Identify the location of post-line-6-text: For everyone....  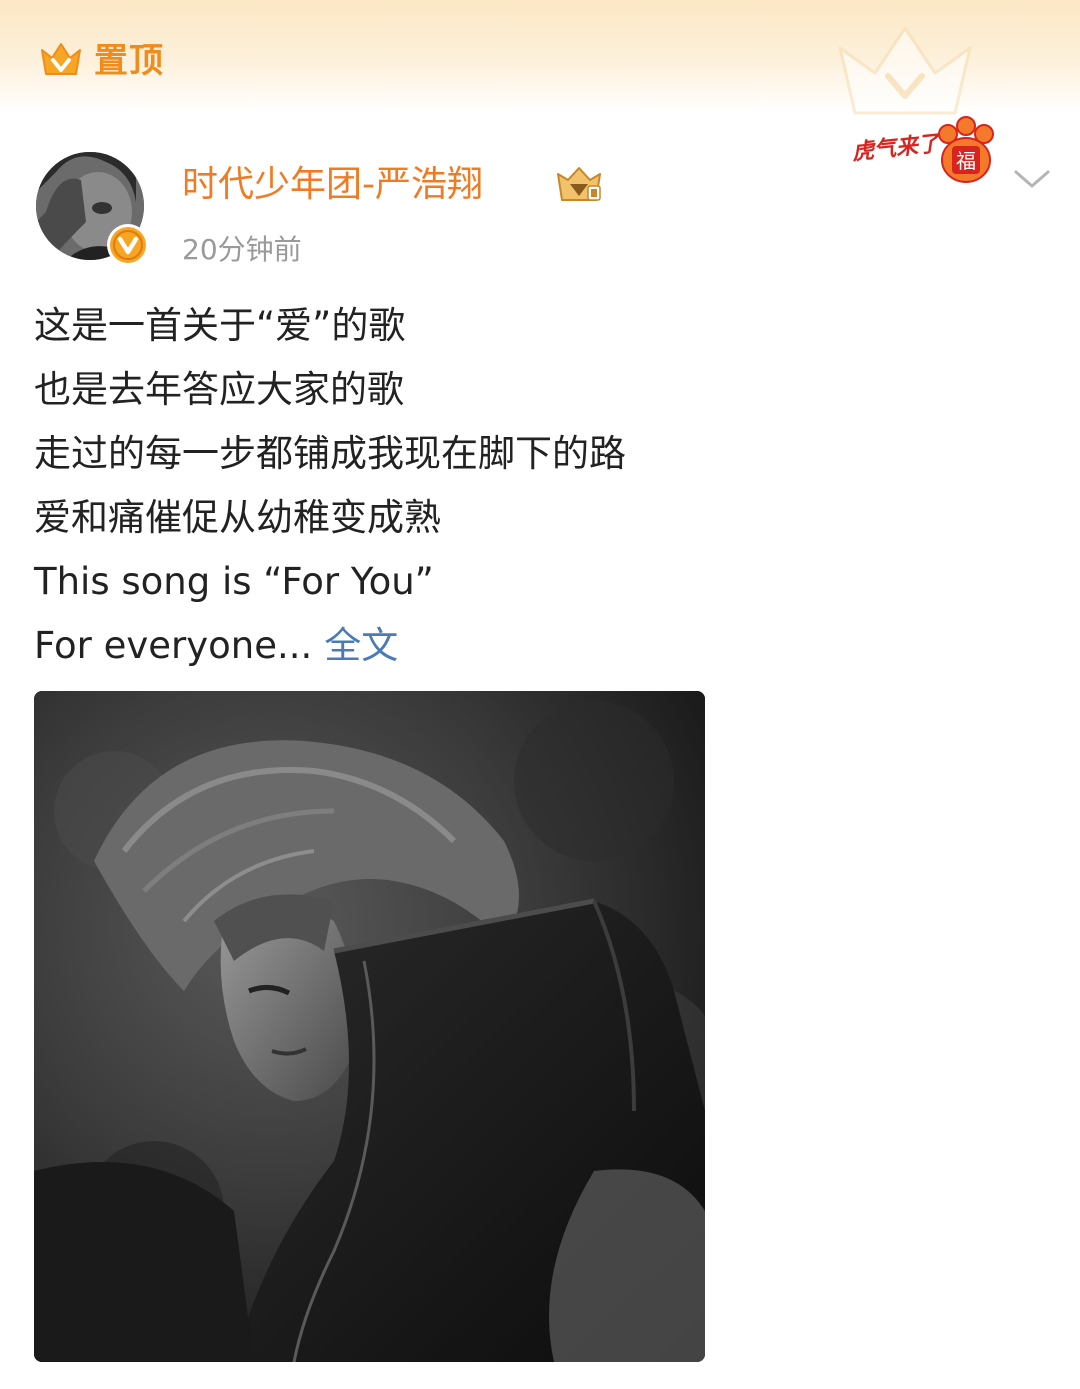
(173, 645).